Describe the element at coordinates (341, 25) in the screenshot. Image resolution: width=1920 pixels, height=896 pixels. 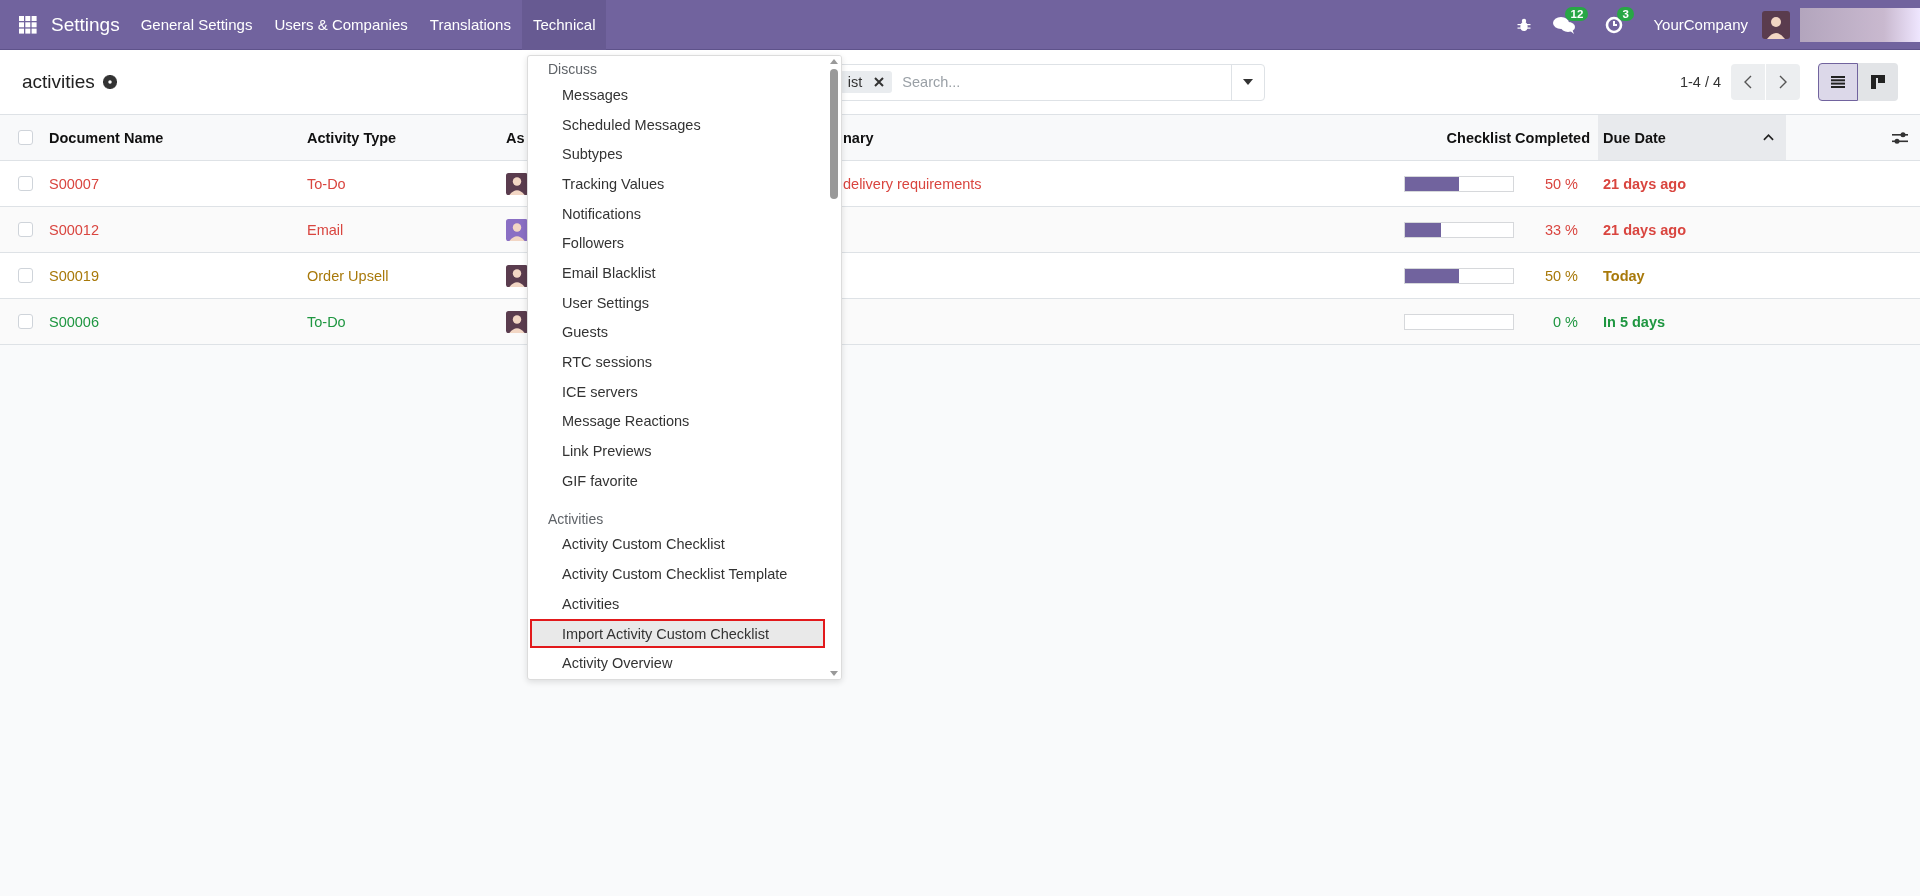
I see `nav-menu-item: Users & Companies` at that location.